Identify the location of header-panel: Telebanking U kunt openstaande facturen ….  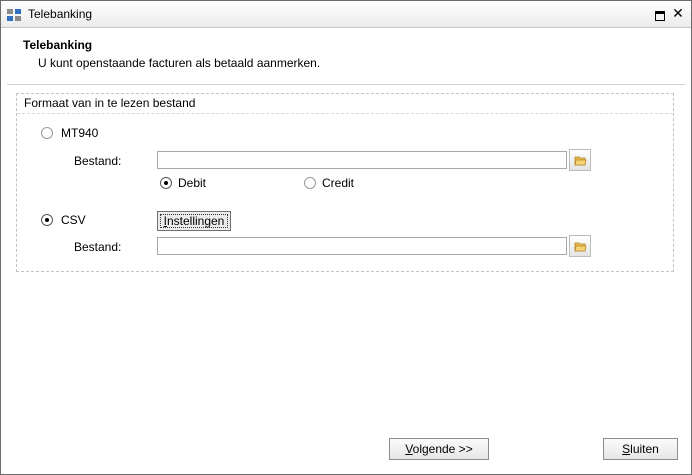
(346, 56).